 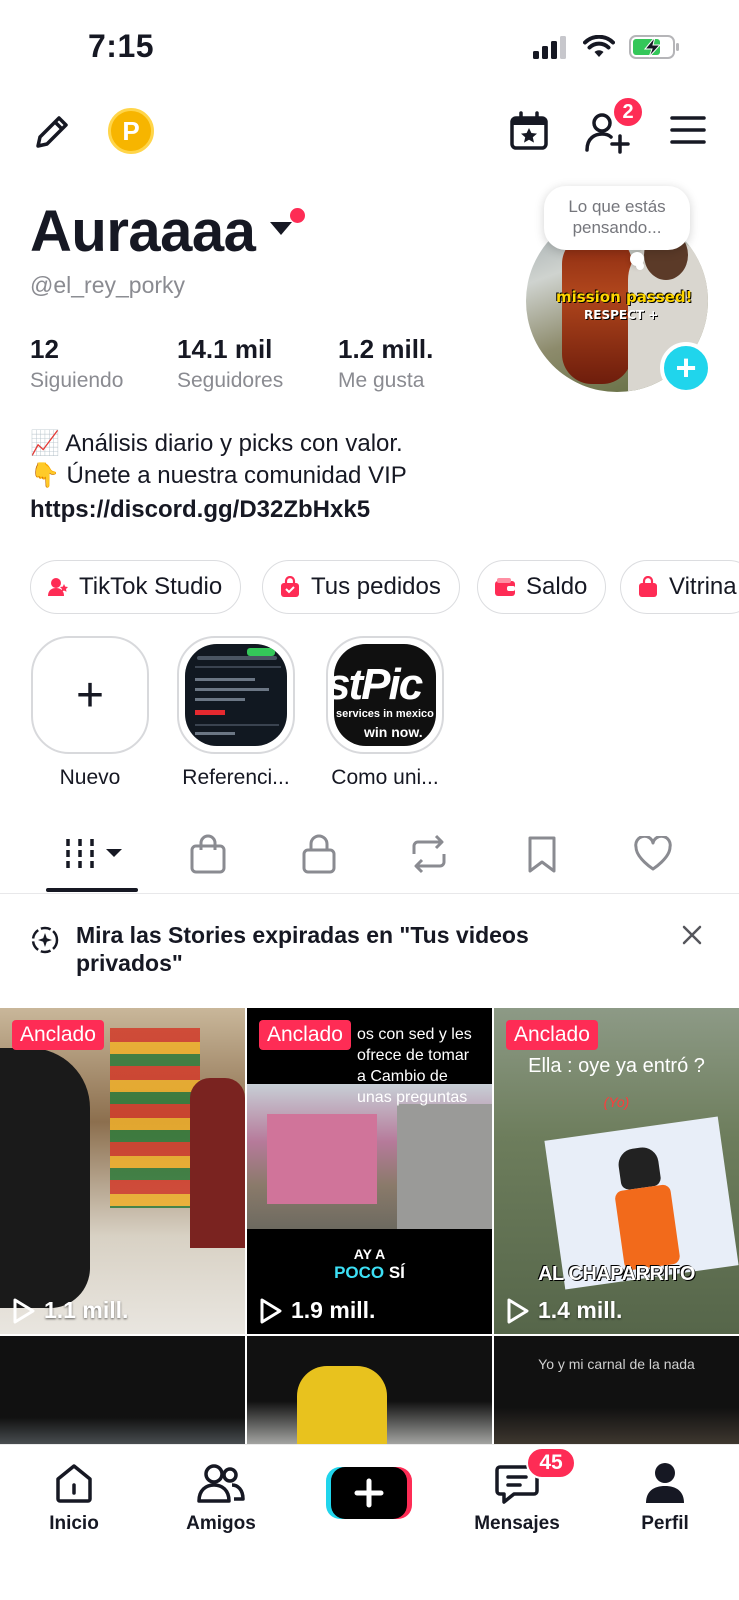 I want to click on heart-icon, so click(x=653, y=853).